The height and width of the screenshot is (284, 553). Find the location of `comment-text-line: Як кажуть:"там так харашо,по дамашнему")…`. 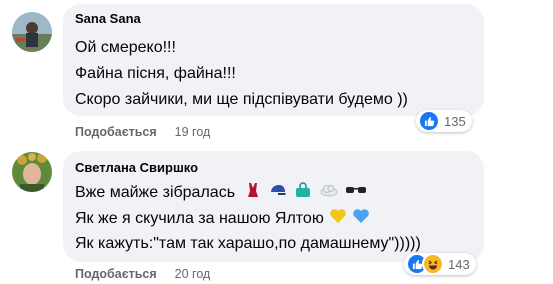

comment-text-line: Як кажуть:"там так харашо,по дамашнему")… is located at coordinates (248, 243).